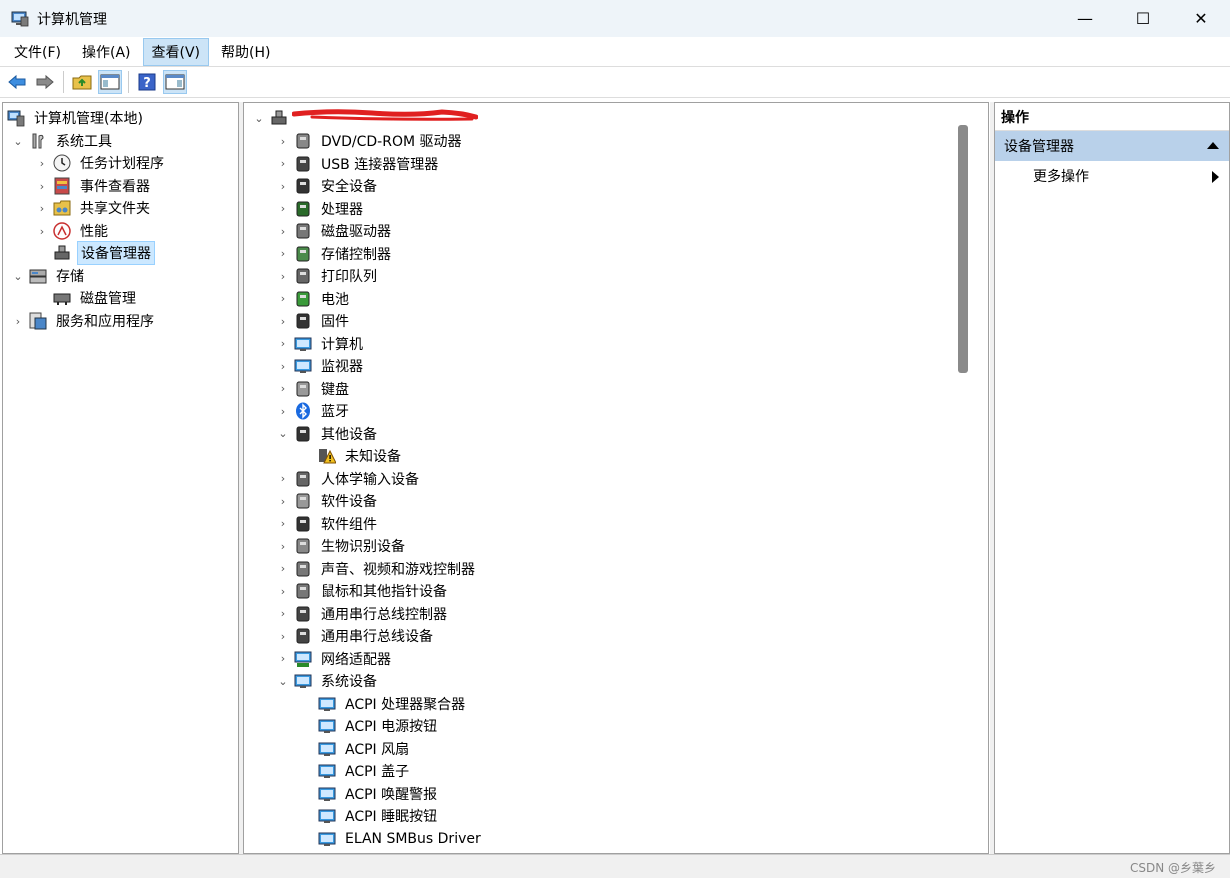 The height and width of the screenshot is (878, 1230). Describe the element at coordinates (147, 82) in the screenshot. I see `help-button: ?` at that location.